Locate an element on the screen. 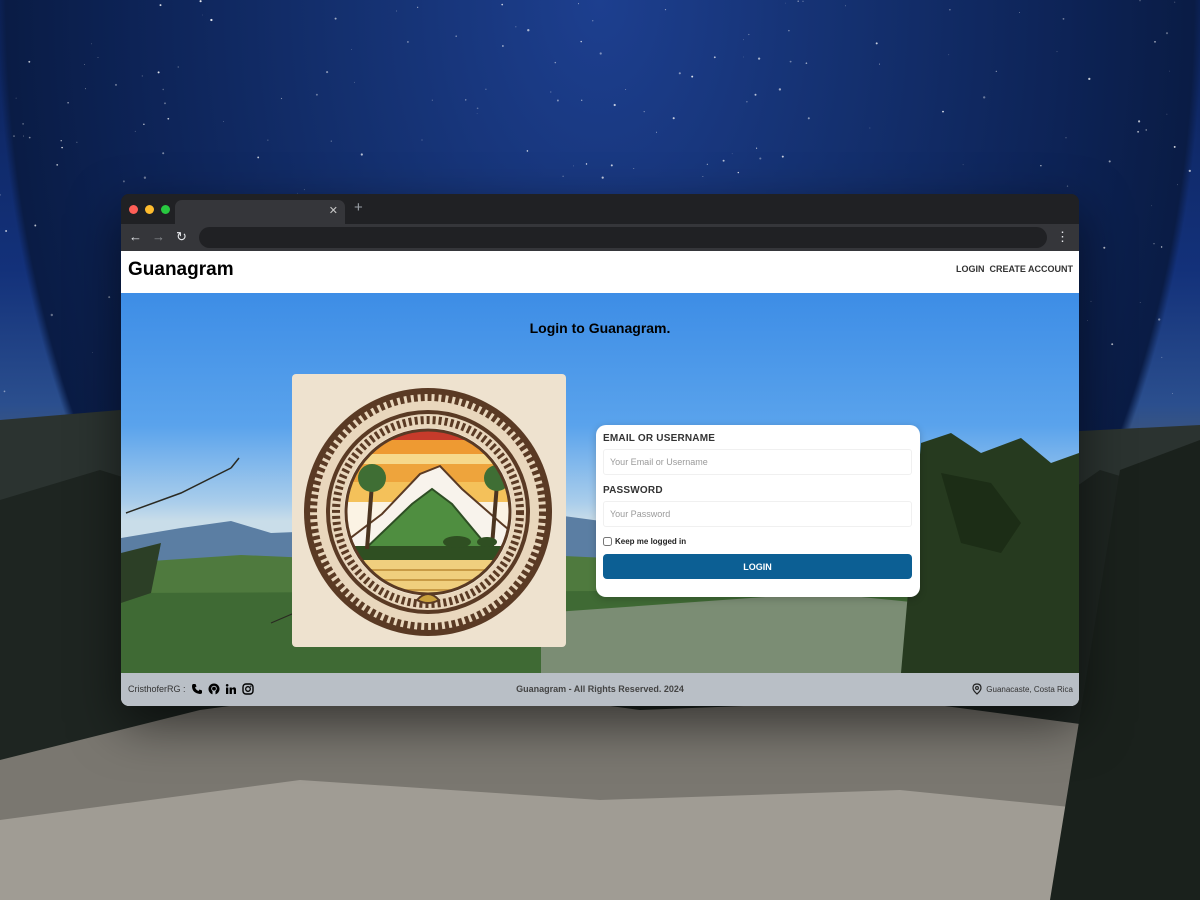 This screenshot has height=900, width=1200. site-brand: Guanagram is located at coordinates (181, 270).